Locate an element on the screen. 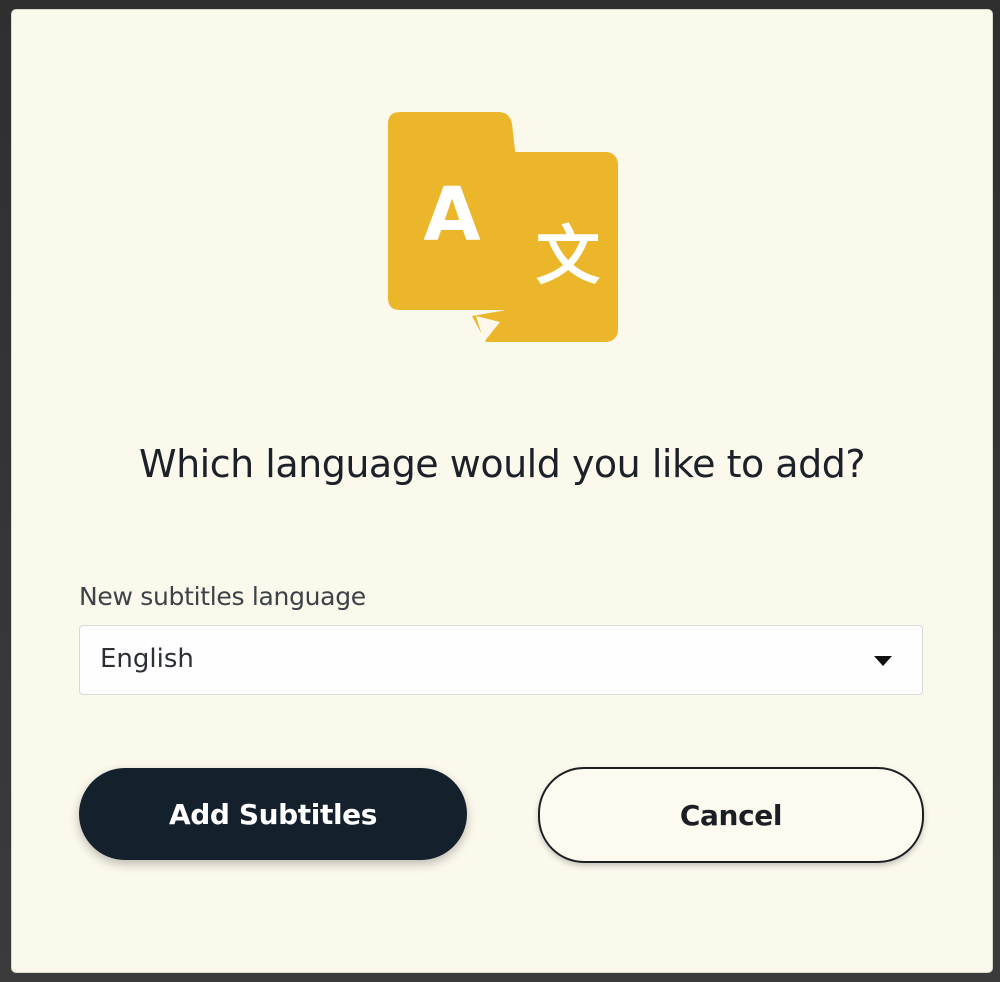  add-subtitles-button: Add Subtitles is located at coordinates (273, 814).